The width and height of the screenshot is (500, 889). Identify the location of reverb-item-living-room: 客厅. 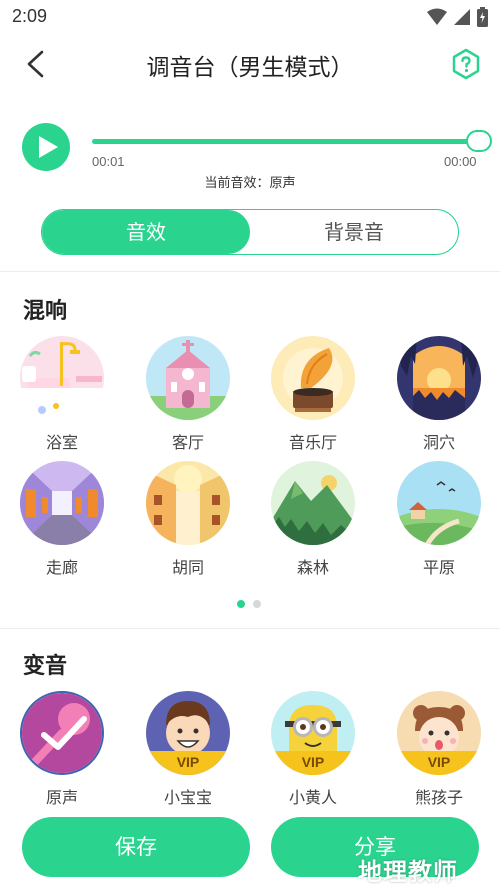
(188, 394).